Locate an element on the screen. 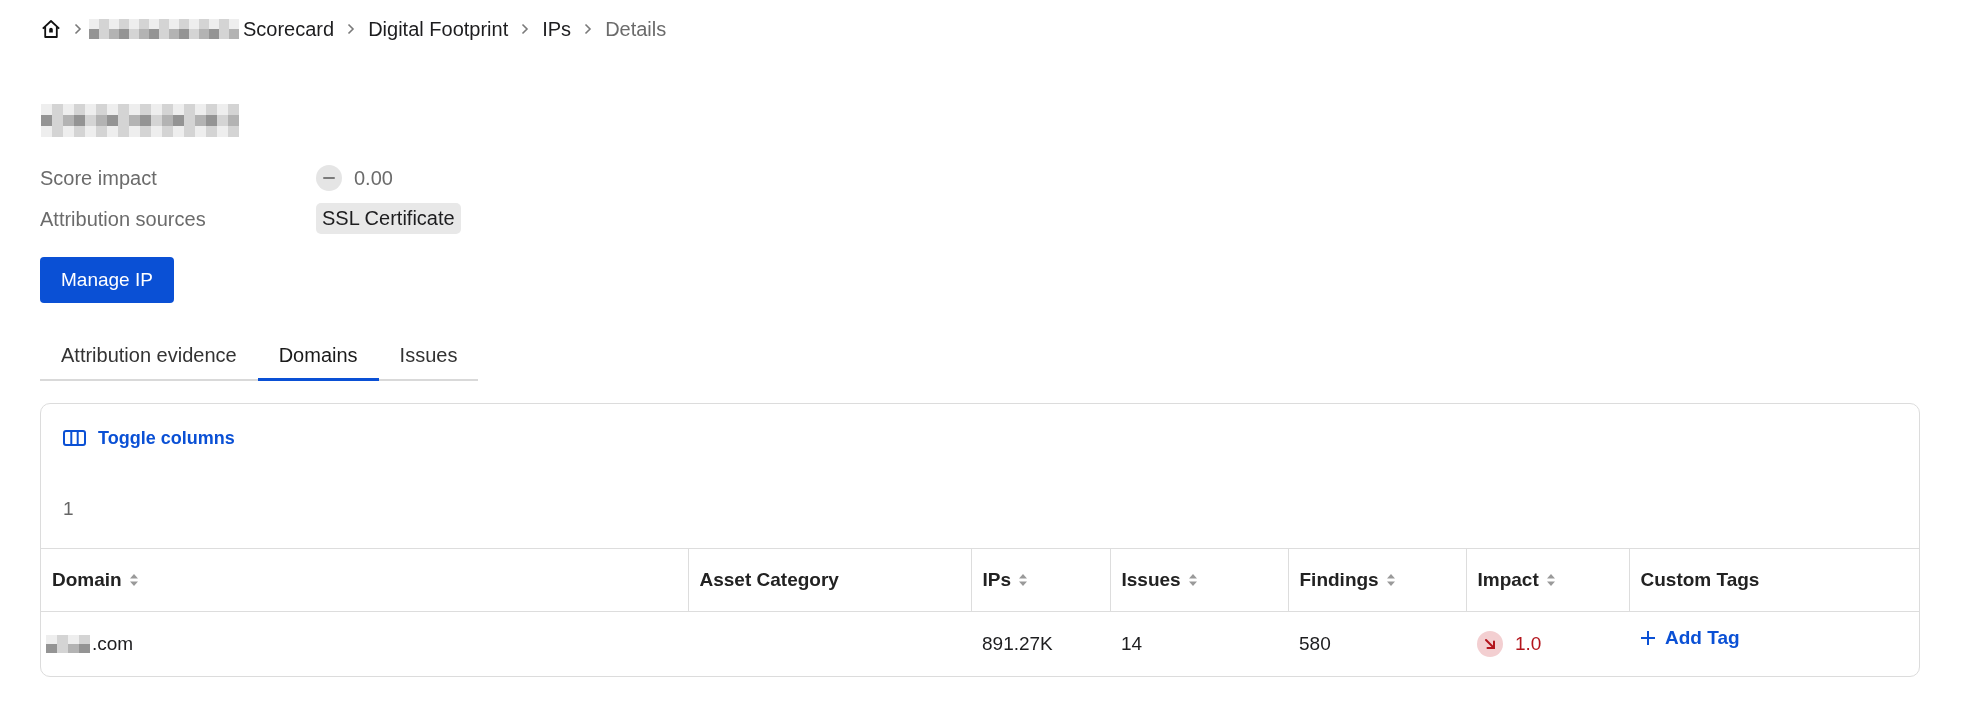  table-cell: 14 is located at coordinates (1132, 644).